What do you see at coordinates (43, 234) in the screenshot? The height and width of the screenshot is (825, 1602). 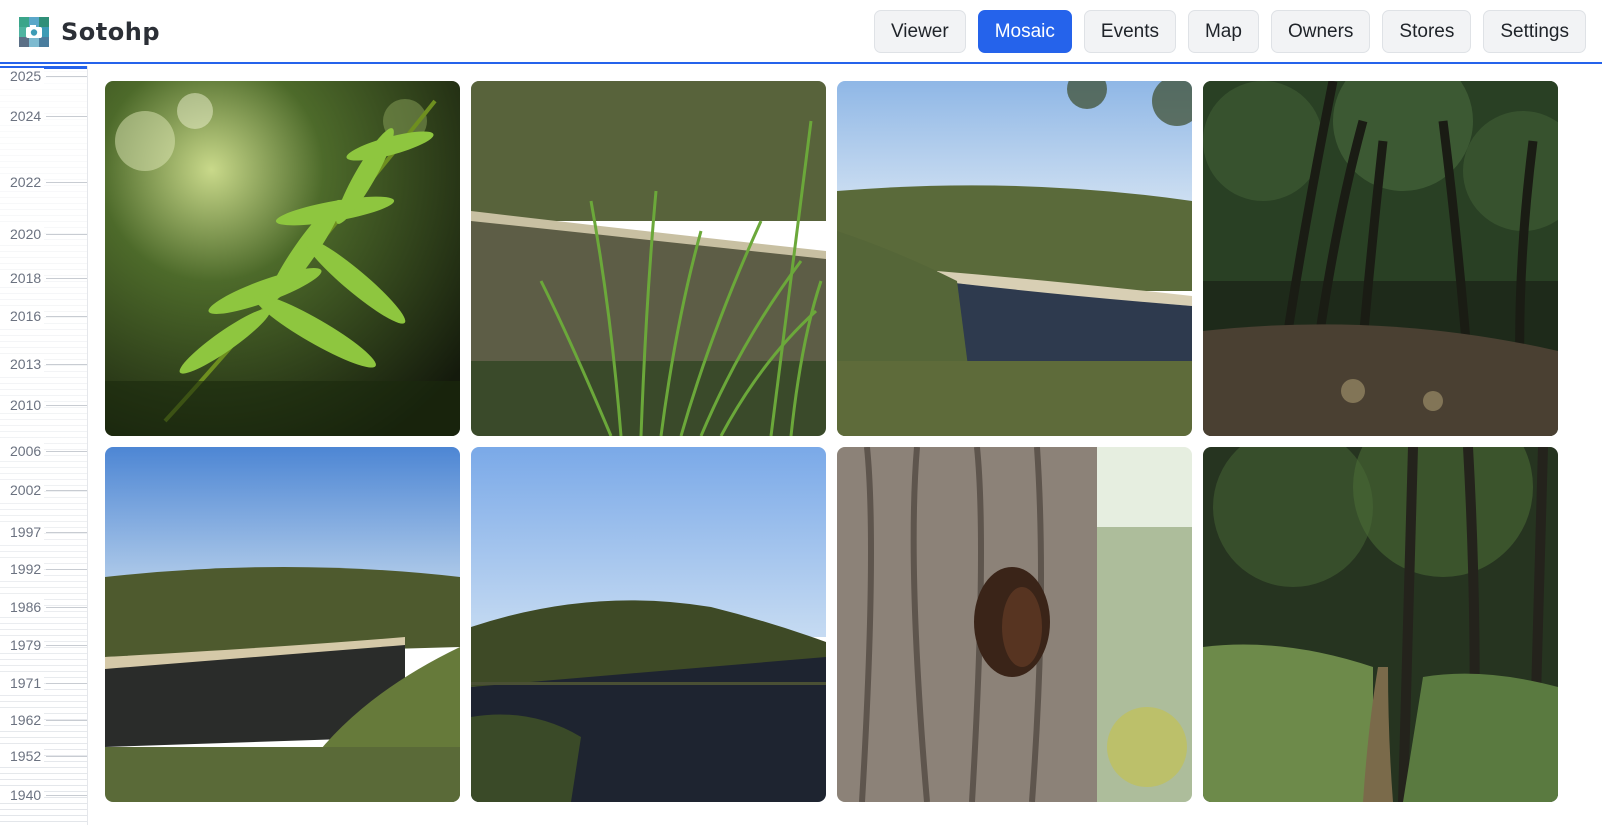 I see `timeline-year: 2020` at bounding box center [43, 234].